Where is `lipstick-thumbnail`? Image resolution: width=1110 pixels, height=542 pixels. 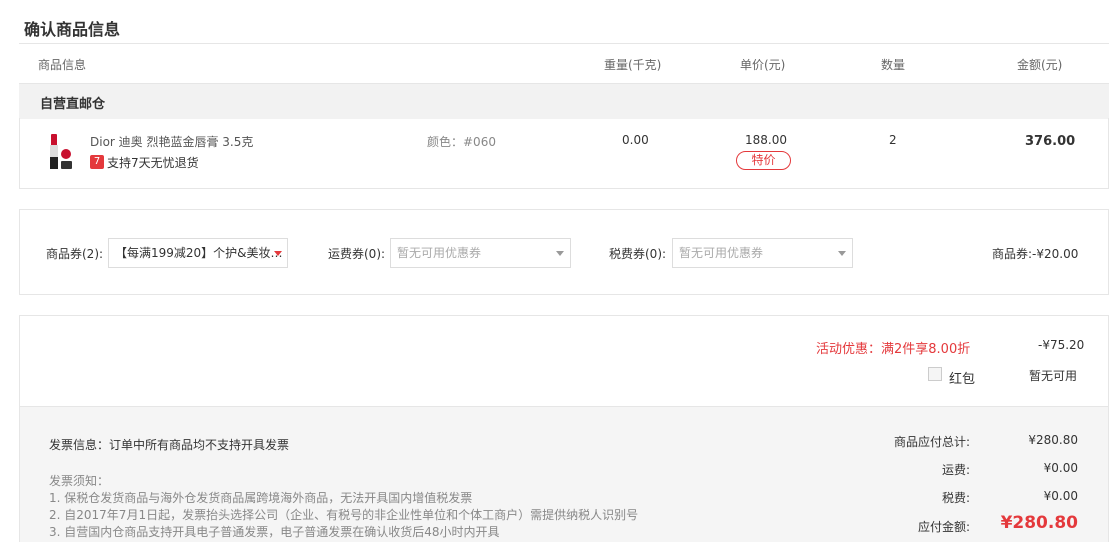 lipstick-thumbnail is located at coordinates (61, 152).